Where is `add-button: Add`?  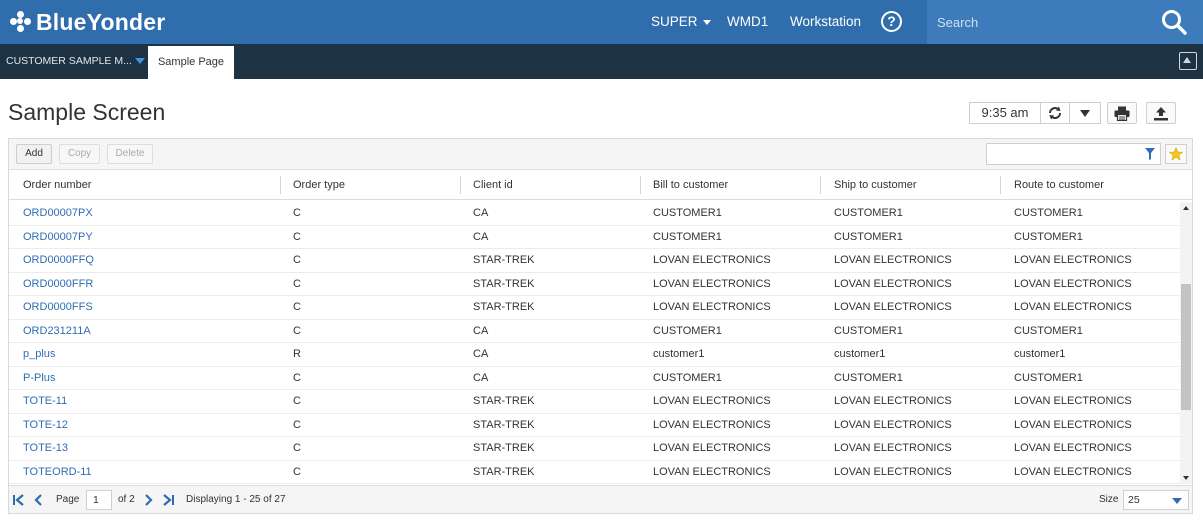
add-button: Add is located at coordinates (34, 154).